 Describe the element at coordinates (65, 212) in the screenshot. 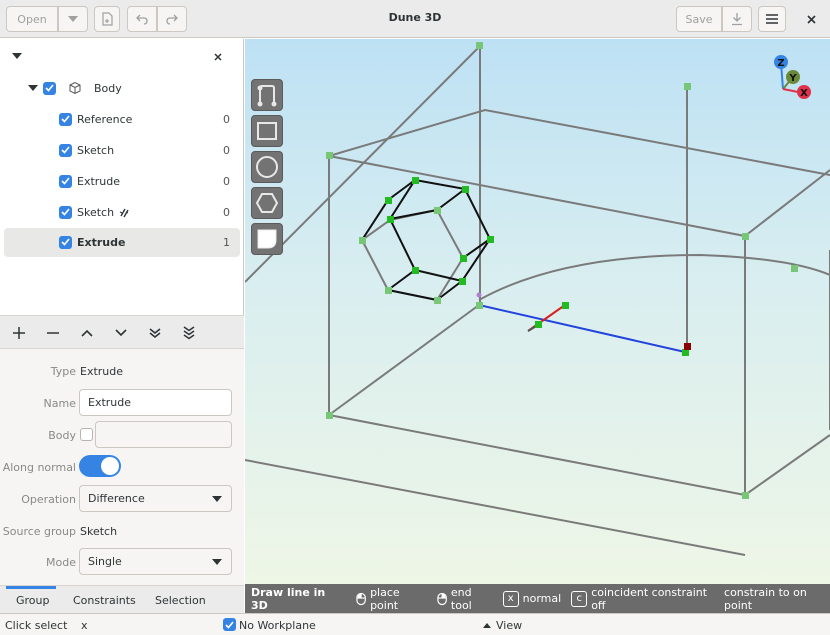

I see `sketch-2-visibility-checkbox` at that location.